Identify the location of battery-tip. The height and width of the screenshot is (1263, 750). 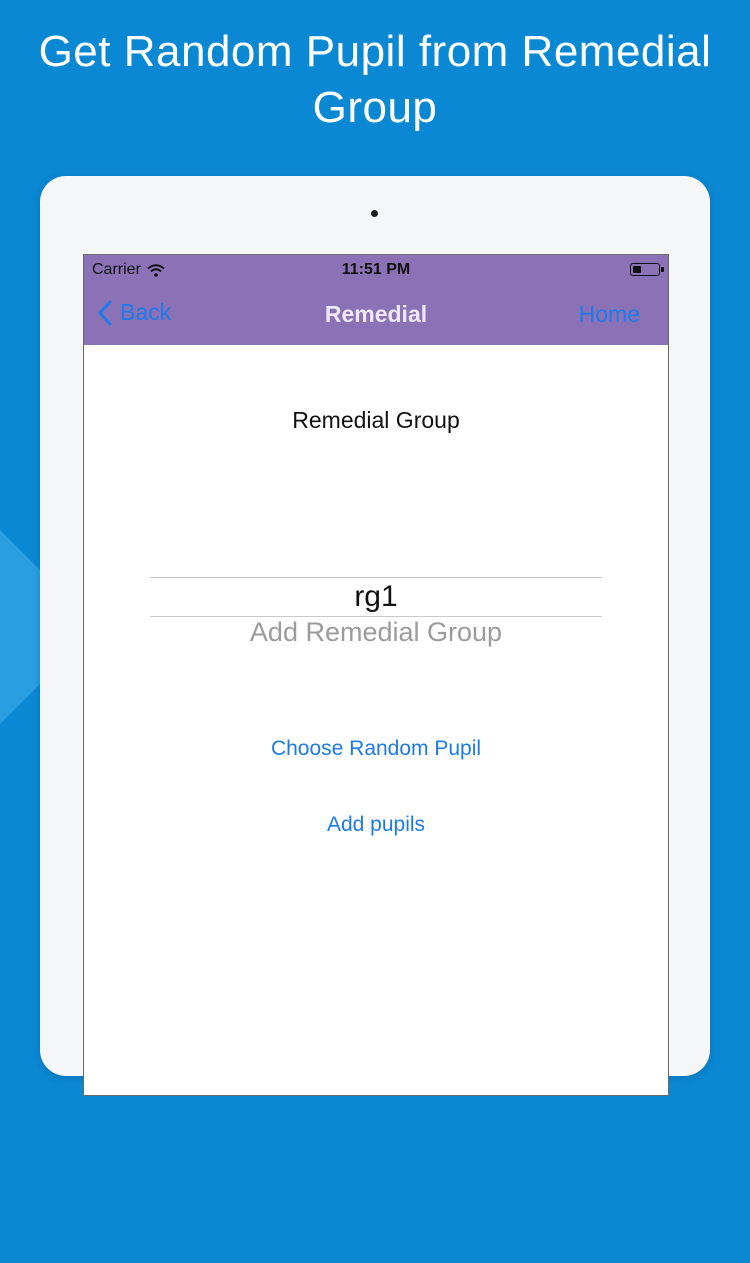
(662, 269).